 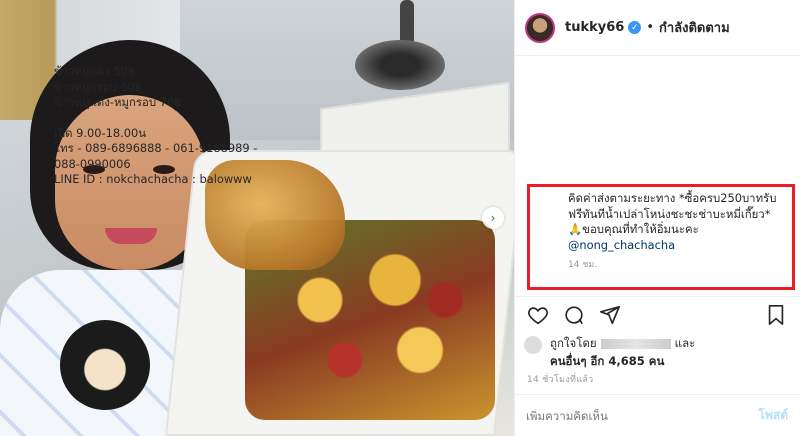 I want to click on mention-link: @nong_chachacha, so click(x=679, y=246).